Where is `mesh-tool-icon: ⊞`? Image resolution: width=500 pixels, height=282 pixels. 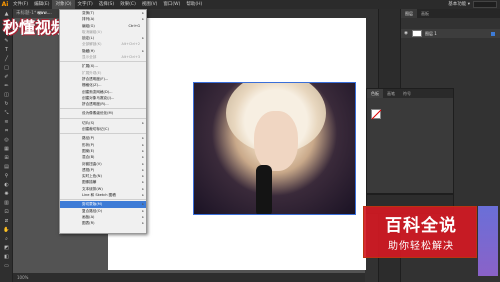 mesh-tool-icon: ⊞ is located at coordinates (6, 157).